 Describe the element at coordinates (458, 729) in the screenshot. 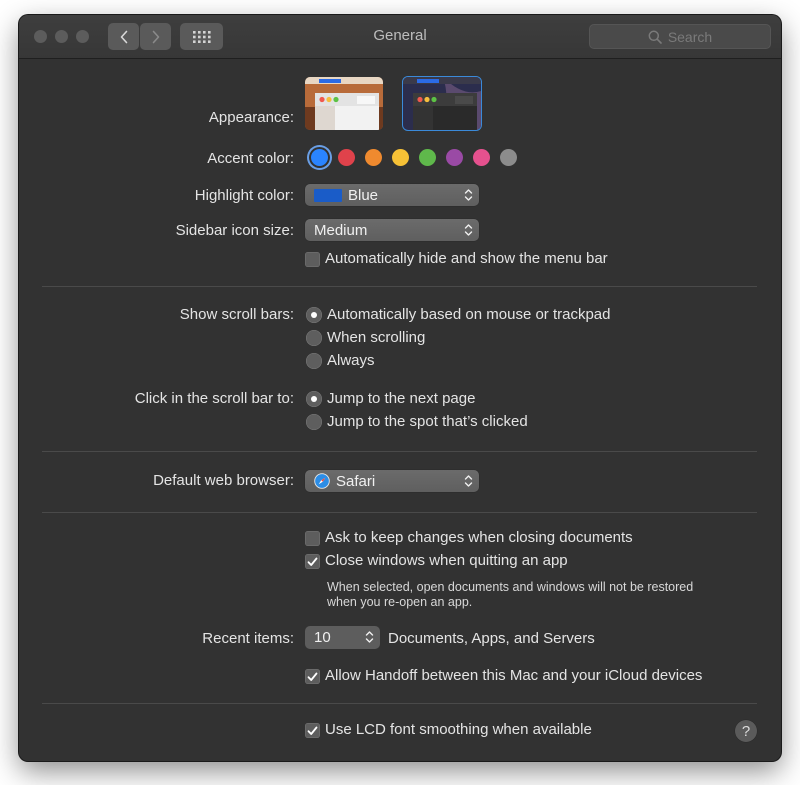

I see `lcd-smoothing-label: Use LCD font smoothing when available` at that location.